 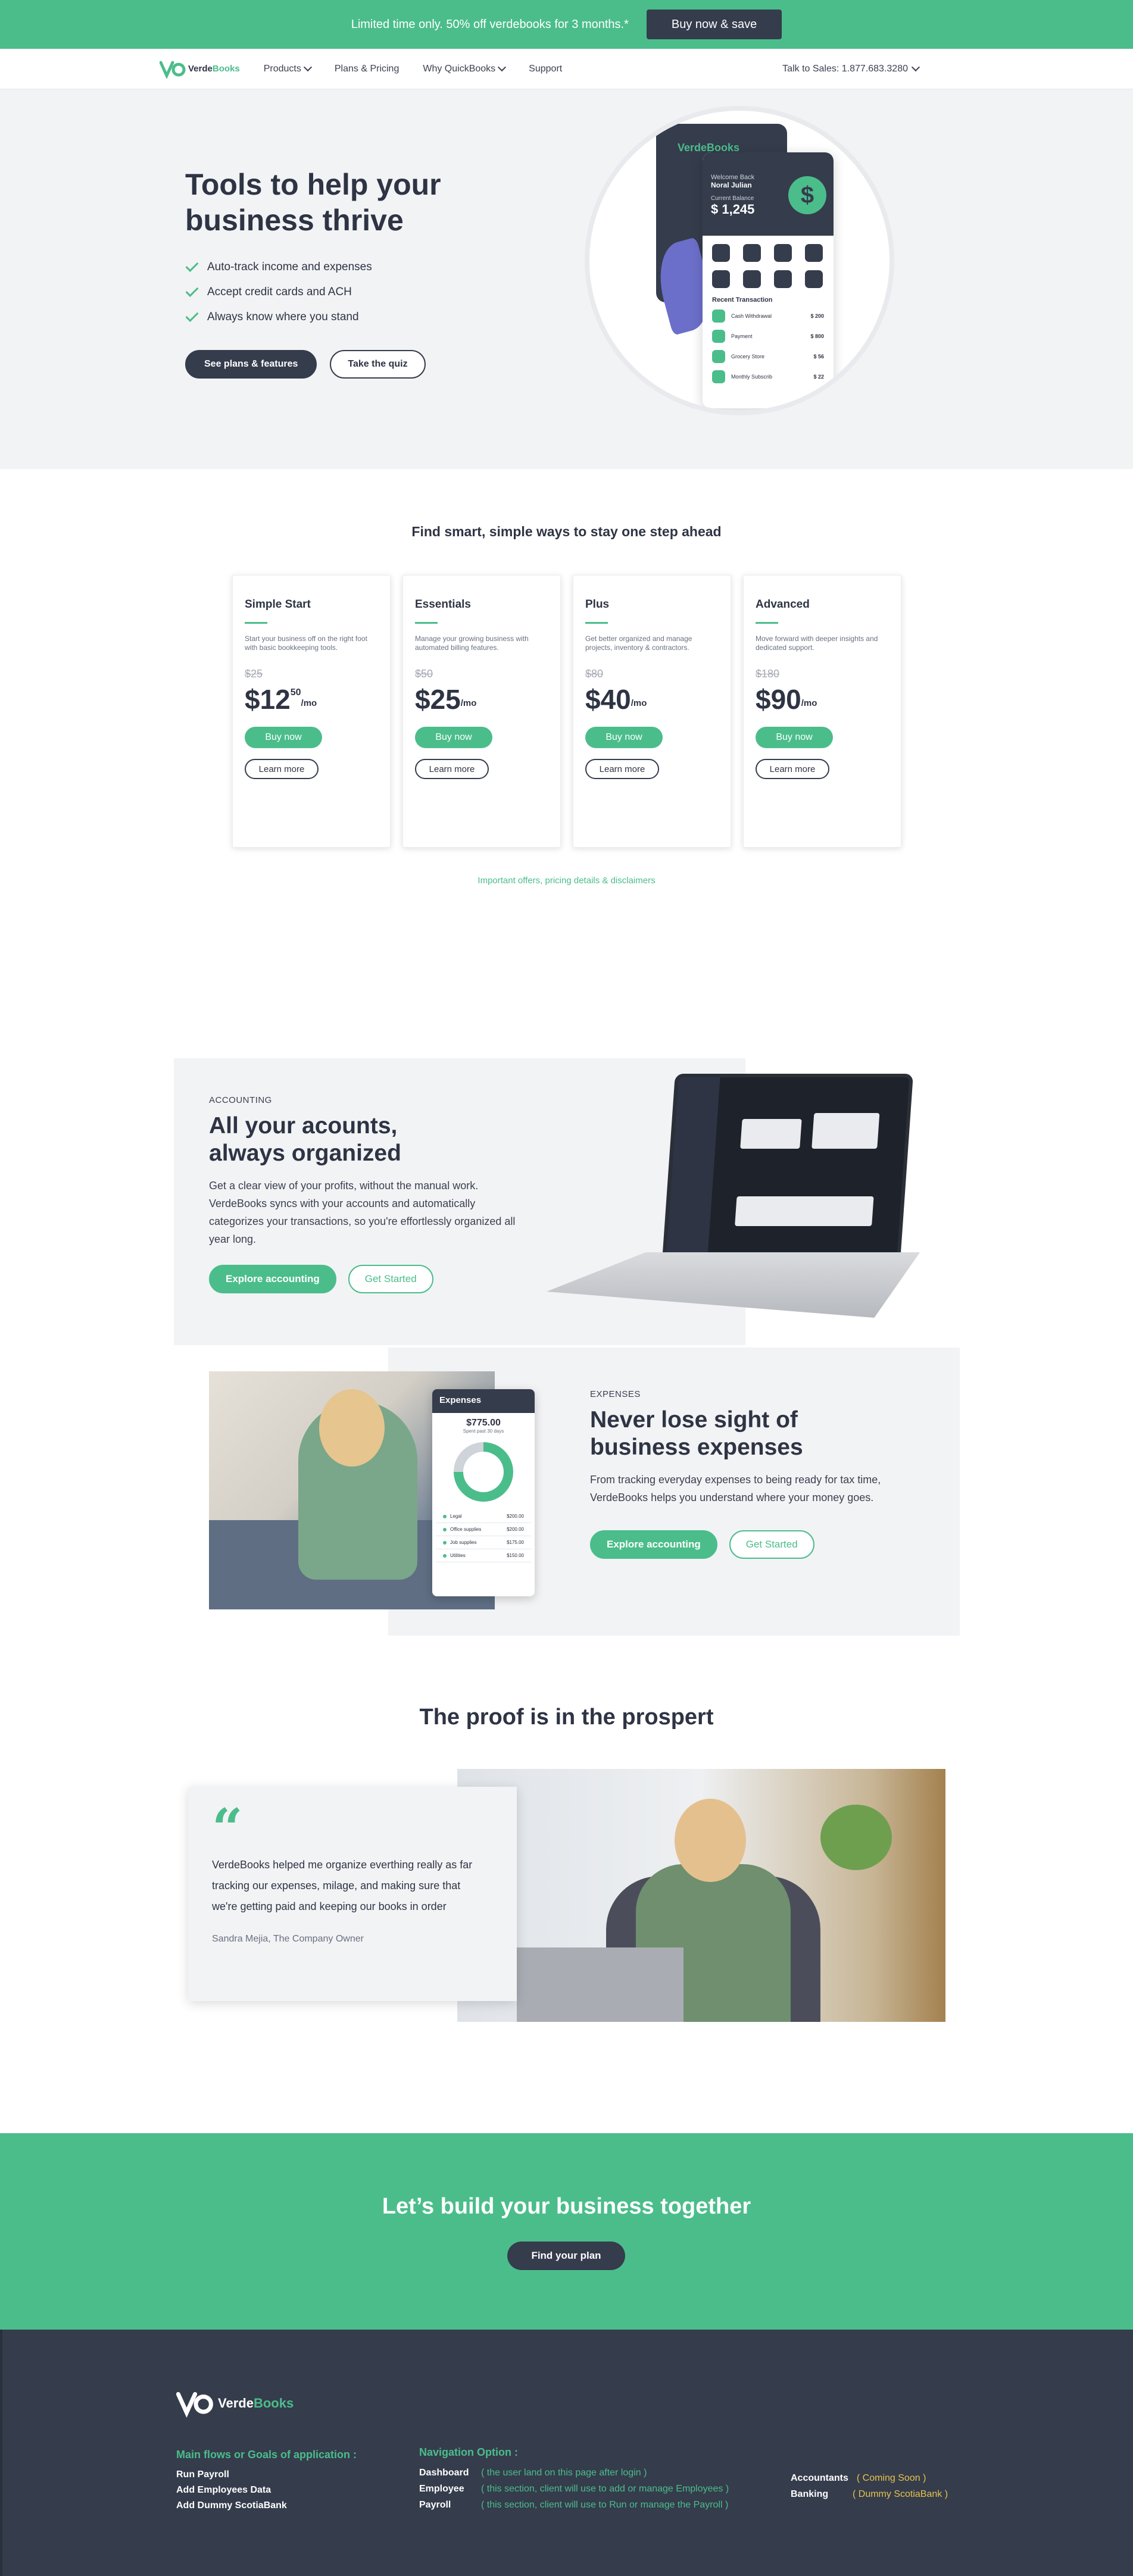 I want to click on footer-nav-row: Accountants( Coming Soon ), so click(x=869, y=2478).